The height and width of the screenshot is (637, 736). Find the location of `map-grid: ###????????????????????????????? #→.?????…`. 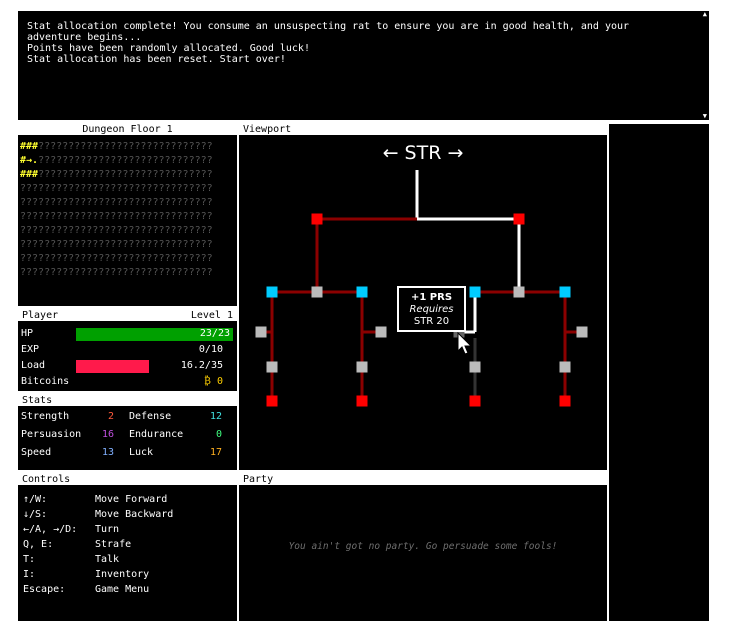

map-grid: ###????????????????????????????? #→.?????… is located at coordinates (116, 210).